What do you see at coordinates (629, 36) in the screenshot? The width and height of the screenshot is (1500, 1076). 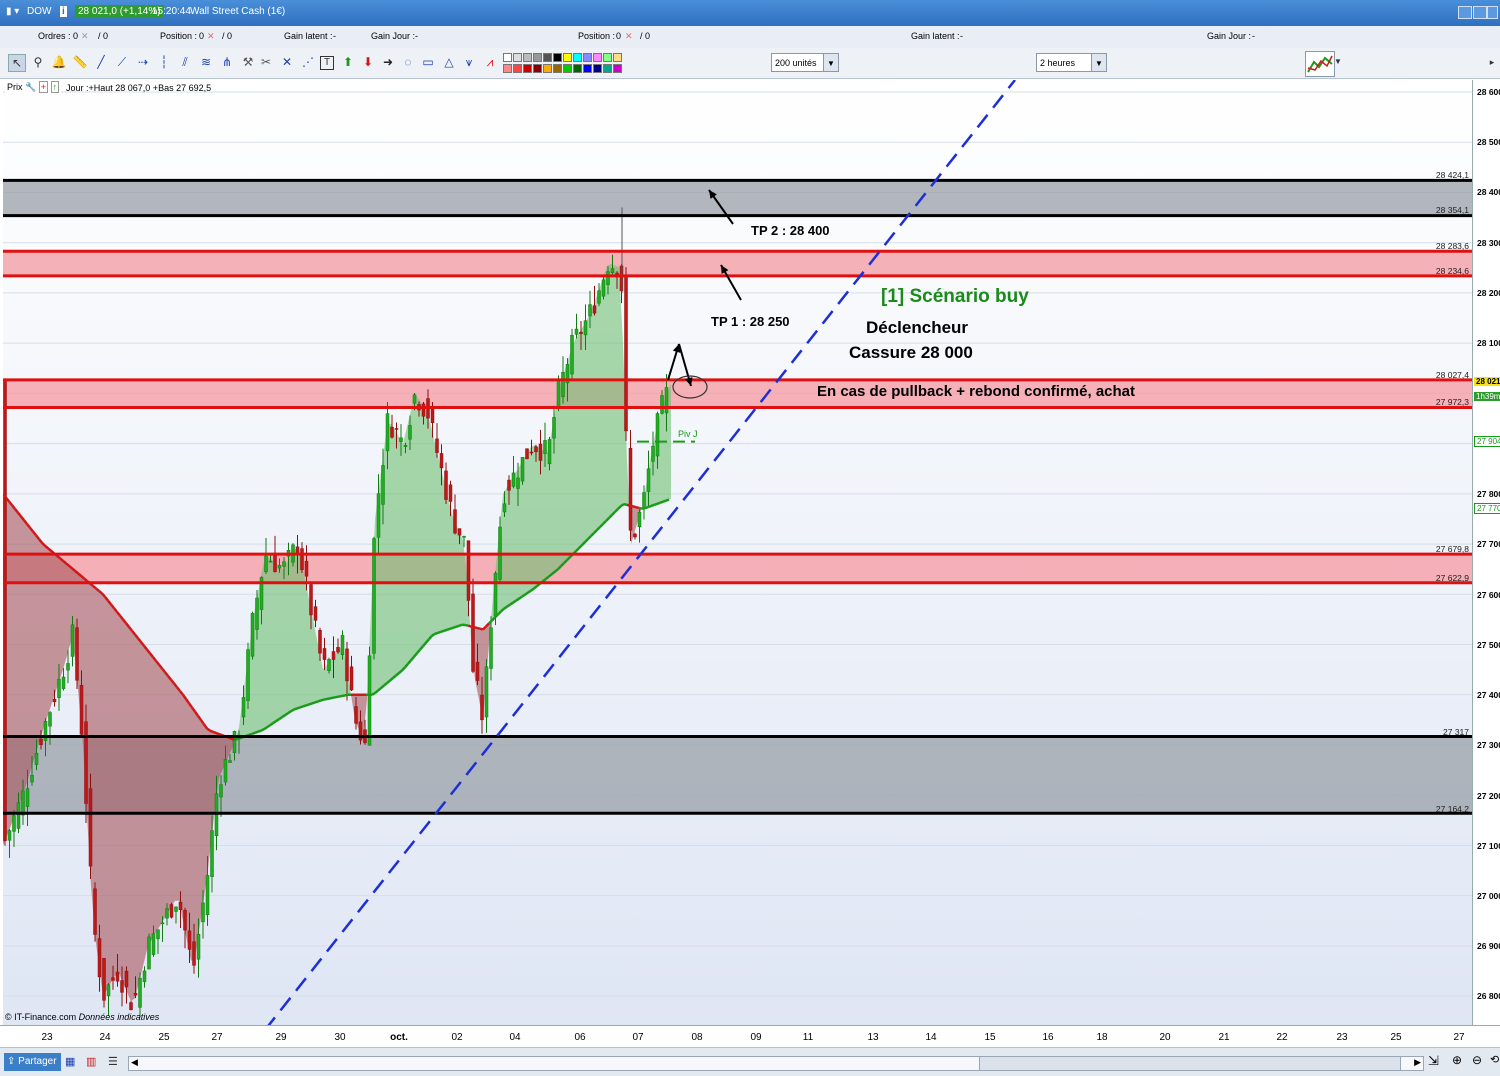 I see `position2-close-icon: ✕` at bounding box center [629, 36].